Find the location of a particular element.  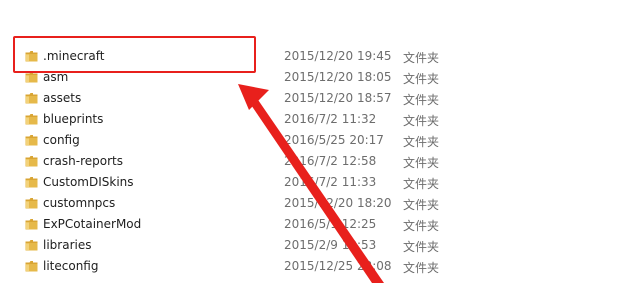

file-row: libraries 2015/2/9 19:53 文件夹 is located at coordinates (322, 245).